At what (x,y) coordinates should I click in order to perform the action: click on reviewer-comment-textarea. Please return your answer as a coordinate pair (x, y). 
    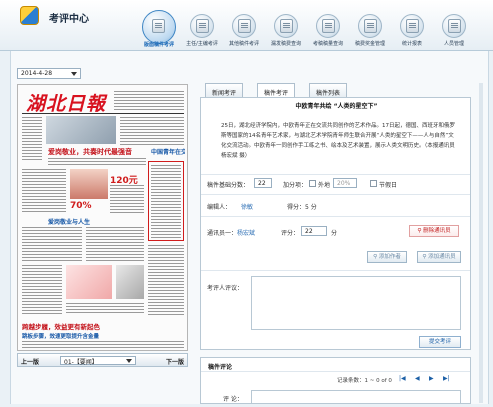
    Looking at the image, I should click on (356, 303).